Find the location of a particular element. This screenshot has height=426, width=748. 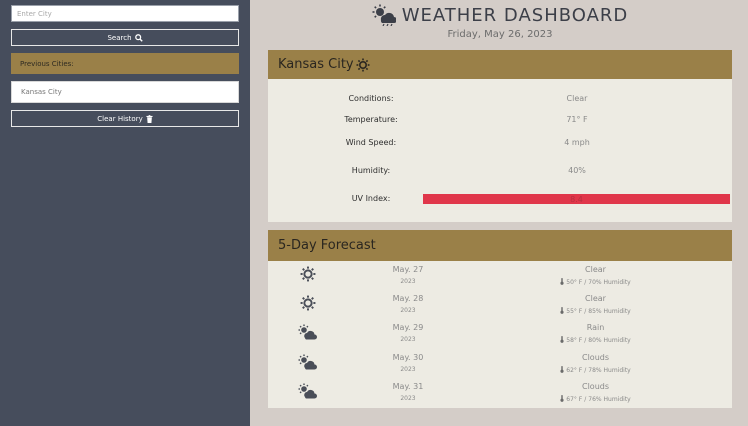

forecast-details: 55° F/85% Humidity is located at coordinates (595, 311).